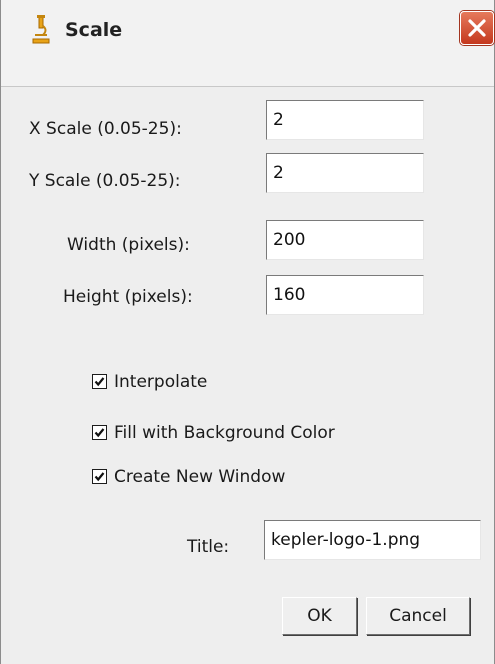 Image resolution: width=495 pixels, height=664 pixels. What do you see at coordinates (200, 477) in the screenshot?
I see `create-new-window-label: Create New Window` at bounding box center [200, 477].